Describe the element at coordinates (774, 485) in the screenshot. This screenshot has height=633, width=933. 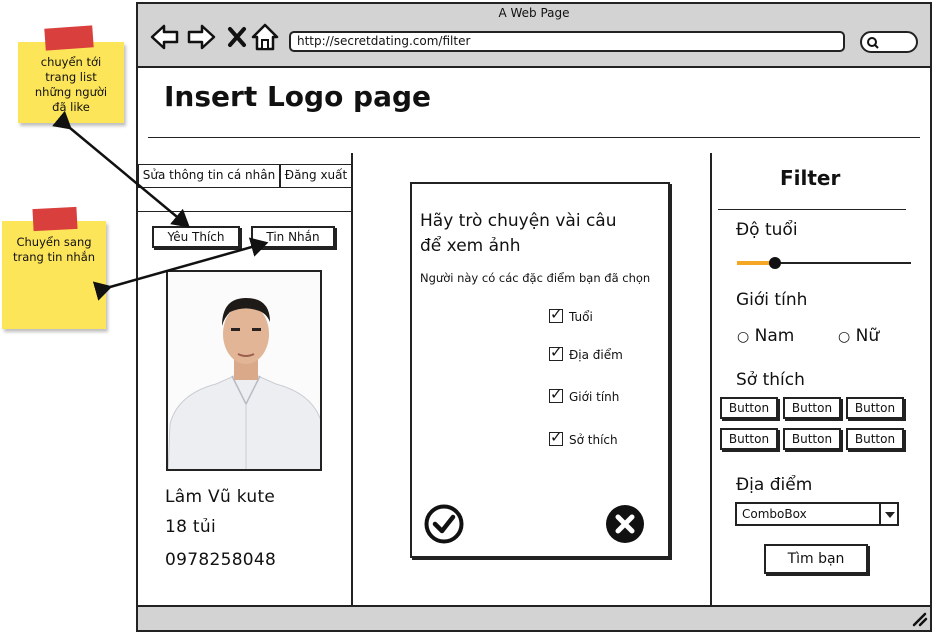
I see `location-label: Địa điểm` at that location.